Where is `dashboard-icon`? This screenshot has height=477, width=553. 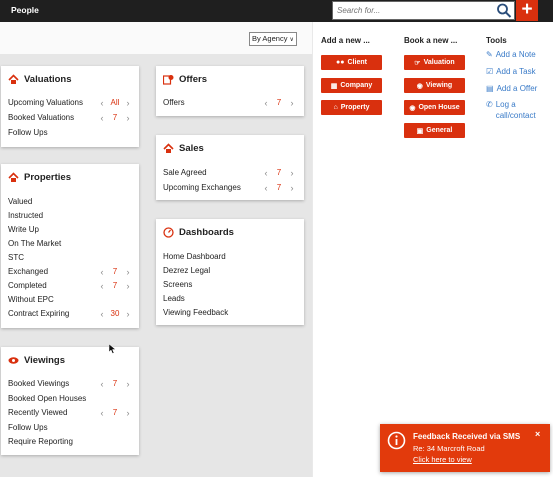 dashboard-icon is located at coordinates (168, 232).